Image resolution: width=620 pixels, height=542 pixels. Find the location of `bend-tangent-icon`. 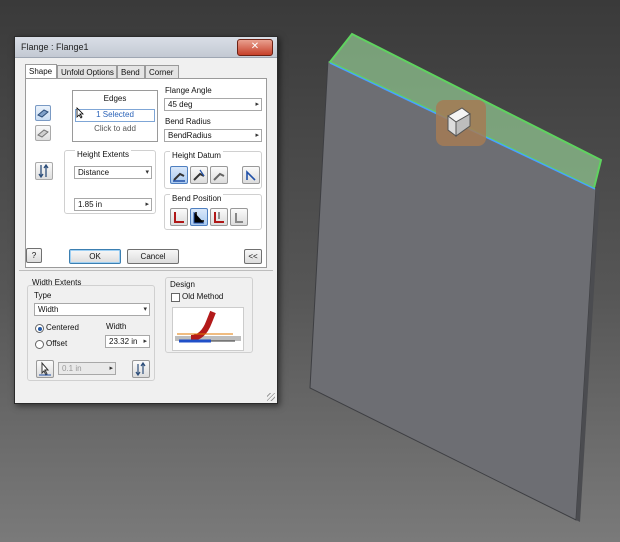

bend-tangent-icon is located at coordinates (239, 218).